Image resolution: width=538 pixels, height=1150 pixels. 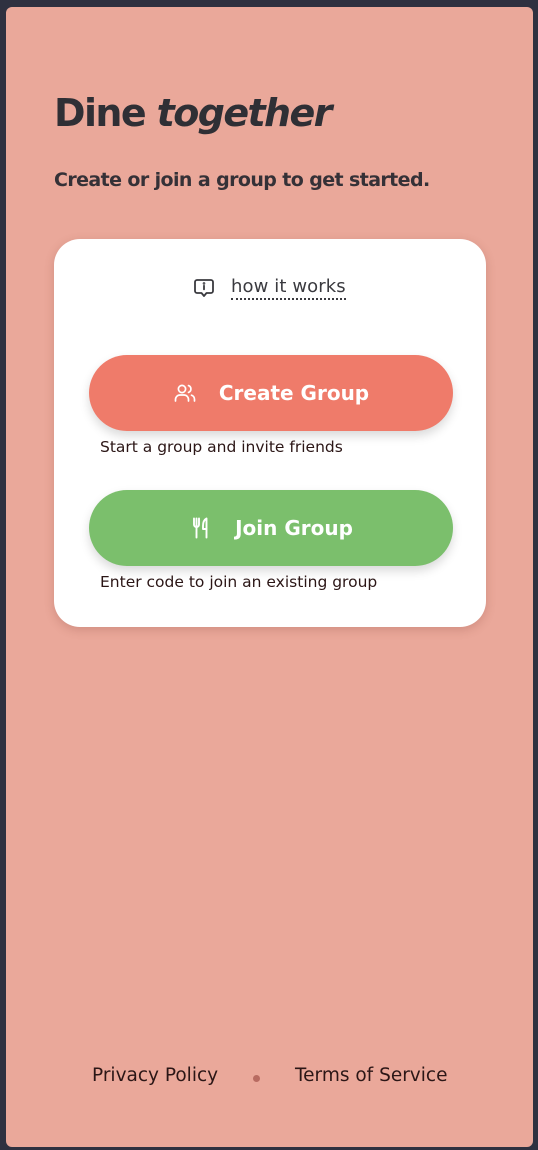 I want to click on create-group-button: Create Group, so click(x=271, y=393).